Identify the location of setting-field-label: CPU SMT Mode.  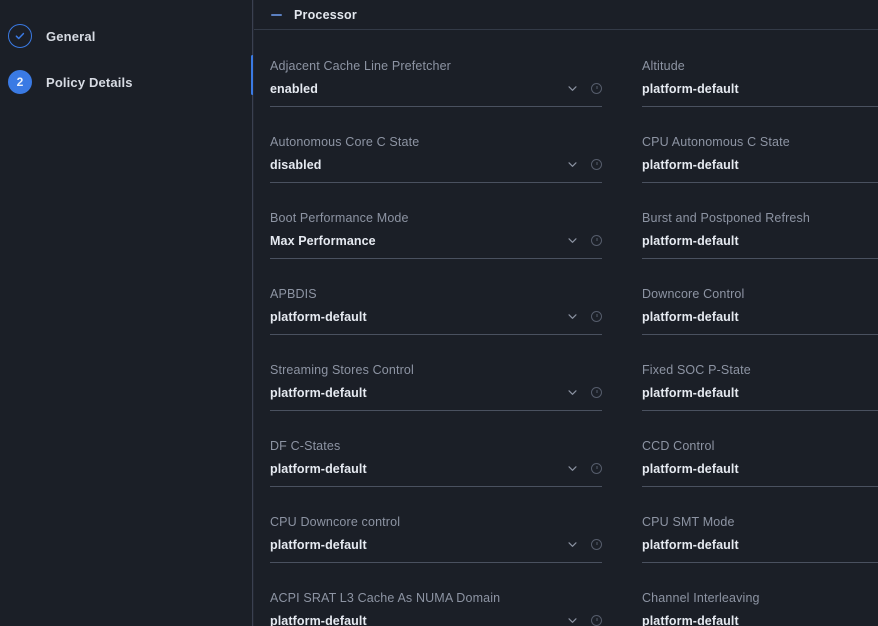
(688, 522).